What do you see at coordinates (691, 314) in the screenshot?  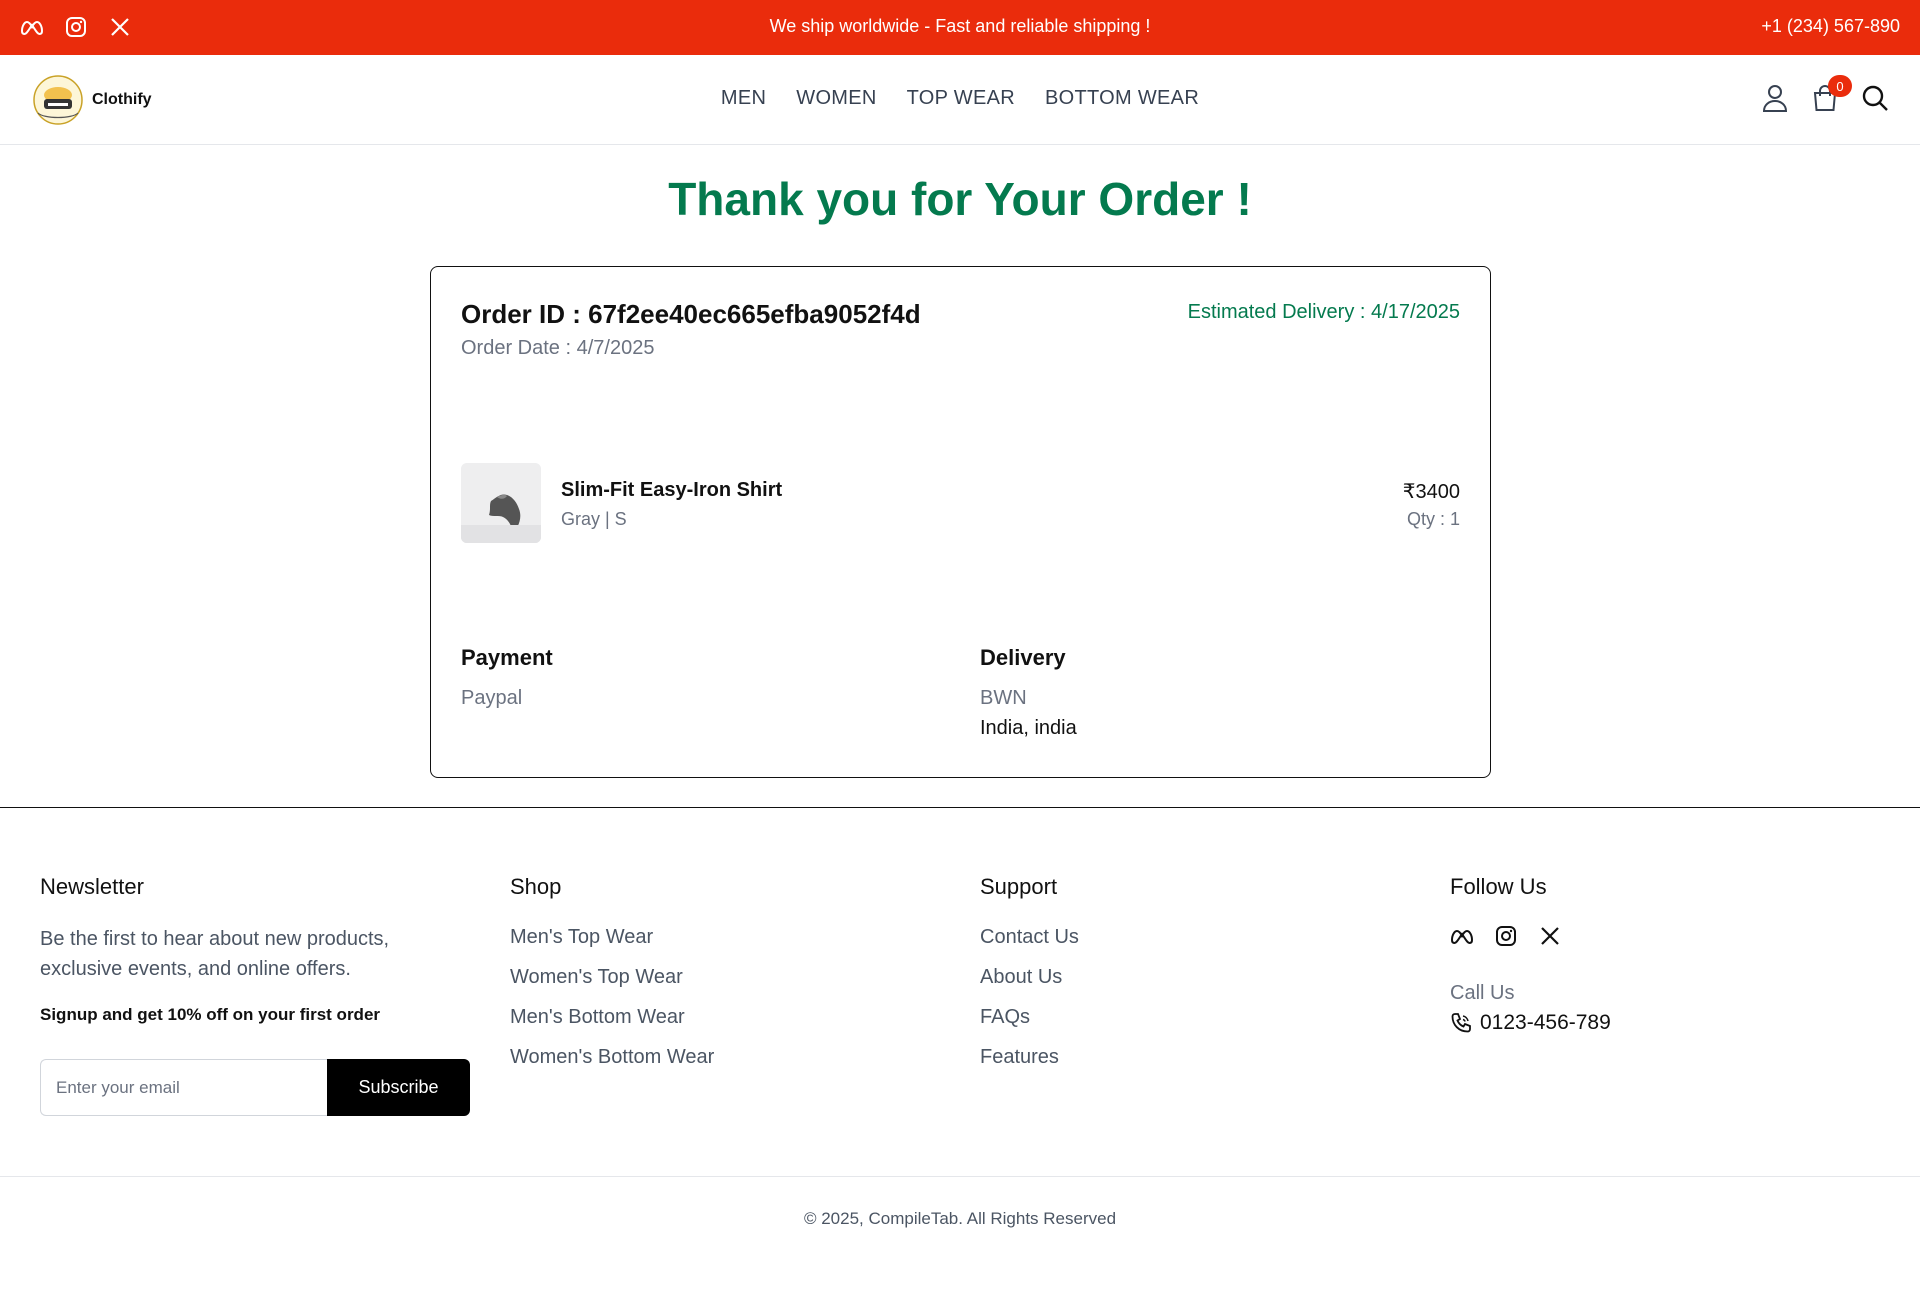 I see `order-id: Order ID : 67f2ee40ec665efba9052f4d` at bounding box center [691, 314].